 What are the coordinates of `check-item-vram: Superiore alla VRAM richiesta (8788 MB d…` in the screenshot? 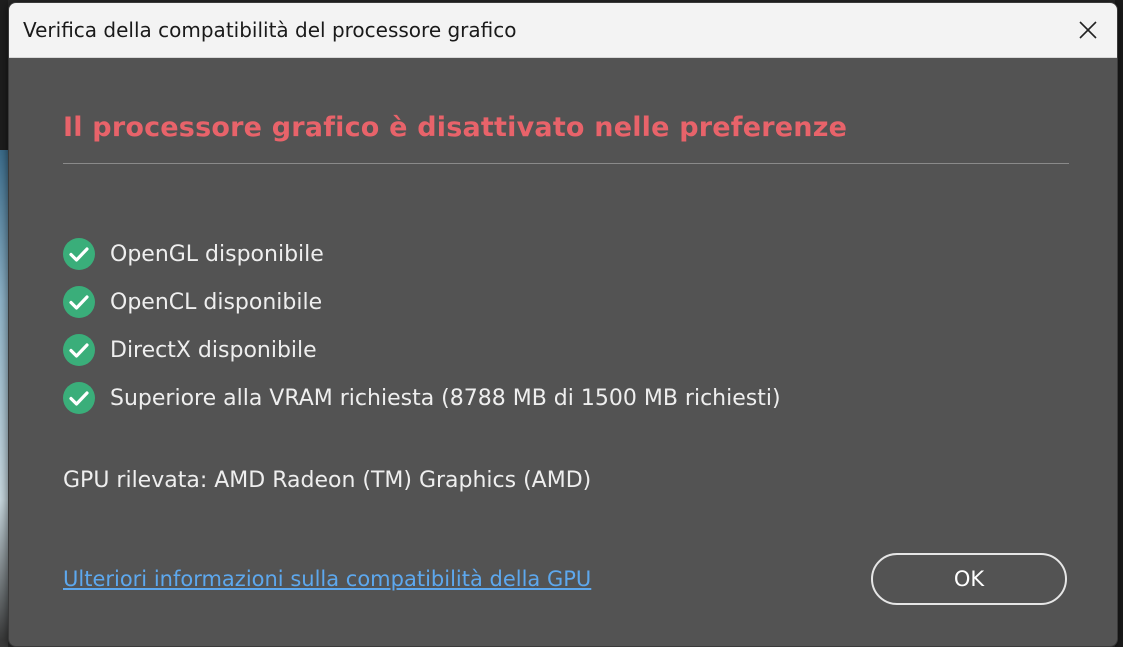 It's located at (565, 398).